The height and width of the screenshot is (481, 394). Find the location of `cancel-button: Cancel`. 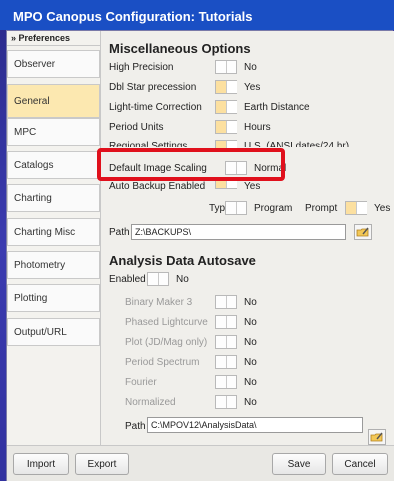

cancel-button: Cancel is located at coordinates (360, 464).